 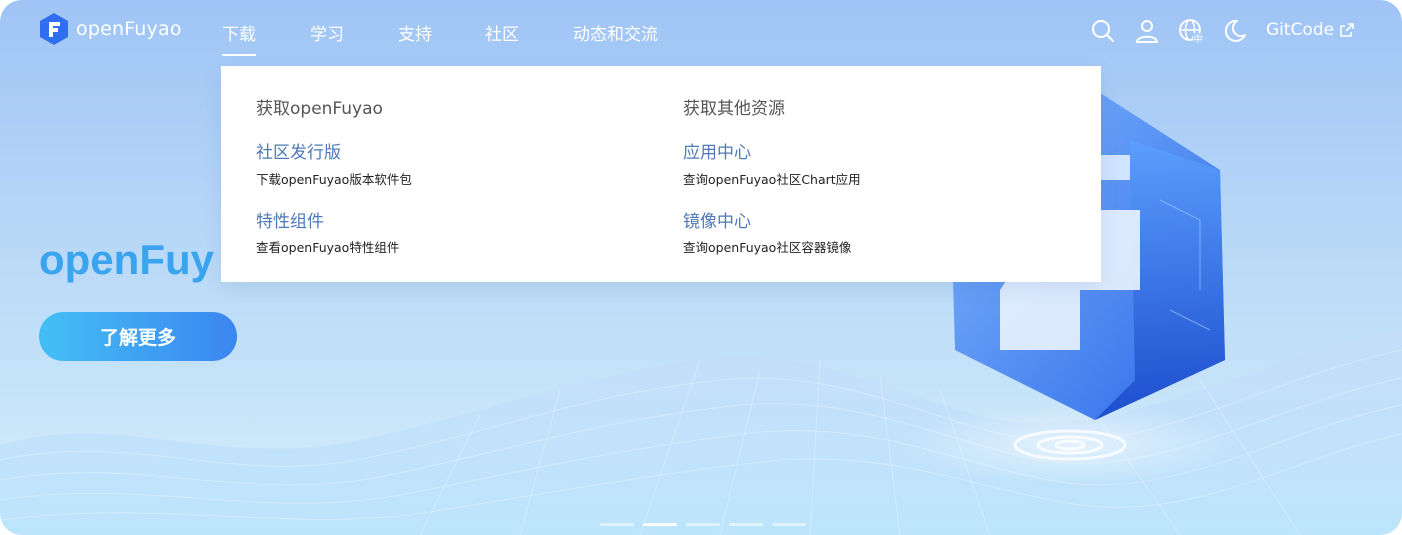 I want to click on dark-mode-icon, so click(x=1235, y=31).